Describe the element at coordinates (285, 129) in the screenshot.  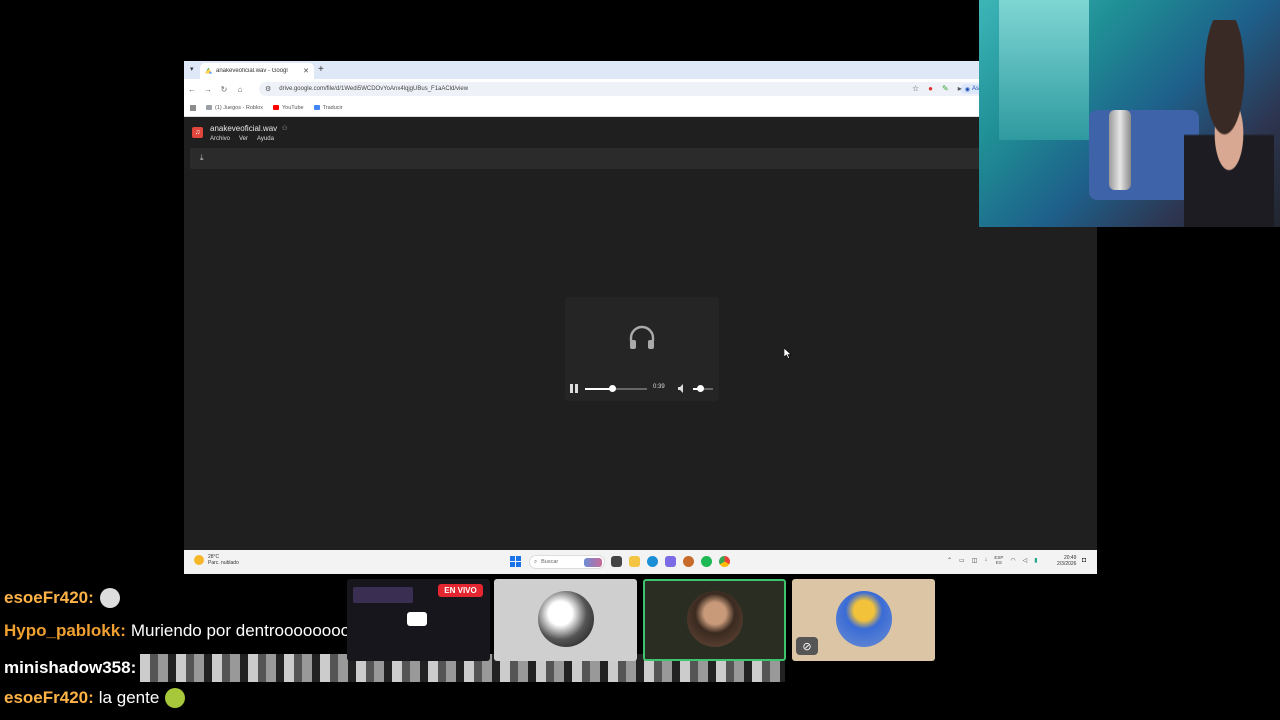
I see `shared-icon: ⚇` at that location.